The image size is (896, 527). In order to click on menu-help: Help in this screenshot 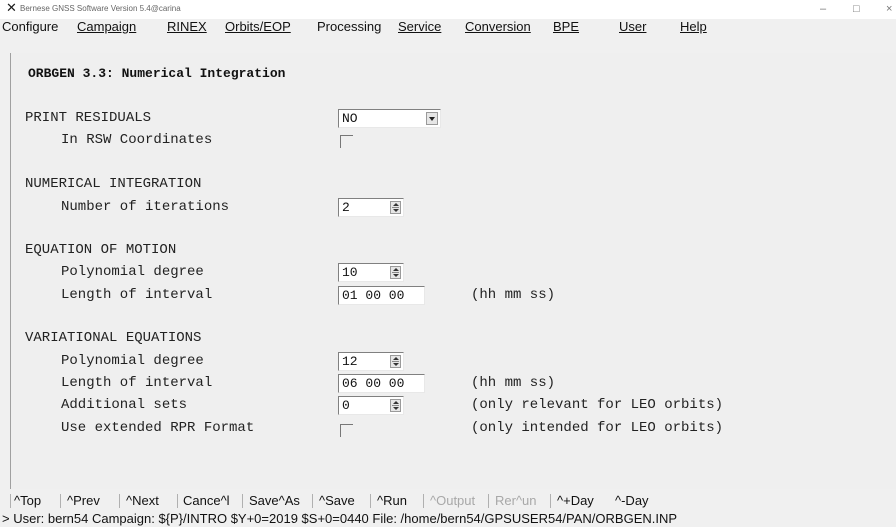, I will do `click(693, 27)`.